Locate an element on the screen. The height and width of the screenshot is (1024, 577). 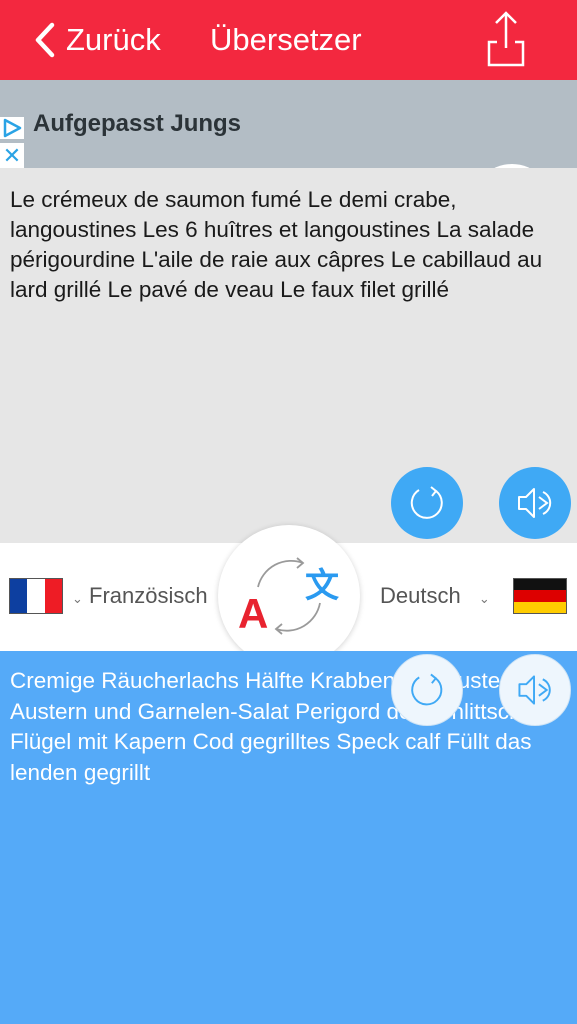
target-speaker-button is located at coordinates (535, 690).